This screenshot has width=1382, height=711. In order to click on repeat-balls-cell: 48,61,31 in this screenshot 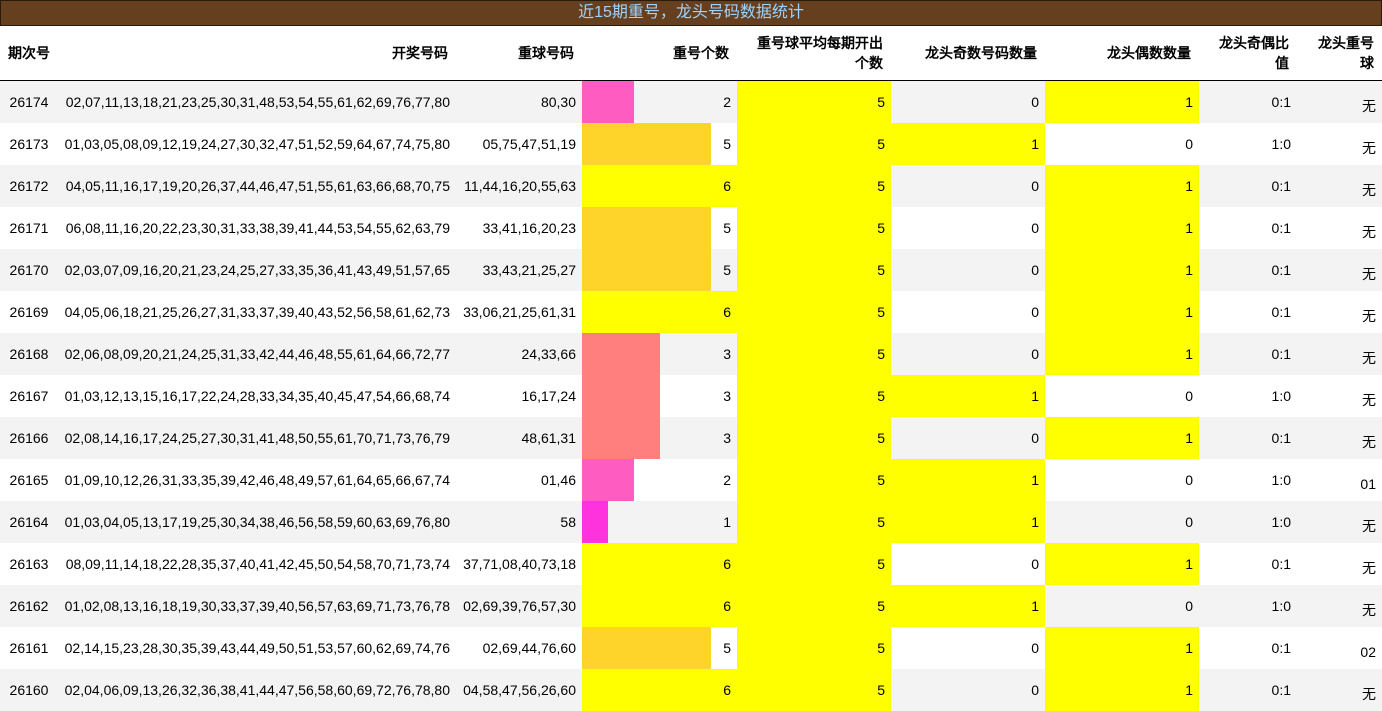, I will do `click(519, 438)`.